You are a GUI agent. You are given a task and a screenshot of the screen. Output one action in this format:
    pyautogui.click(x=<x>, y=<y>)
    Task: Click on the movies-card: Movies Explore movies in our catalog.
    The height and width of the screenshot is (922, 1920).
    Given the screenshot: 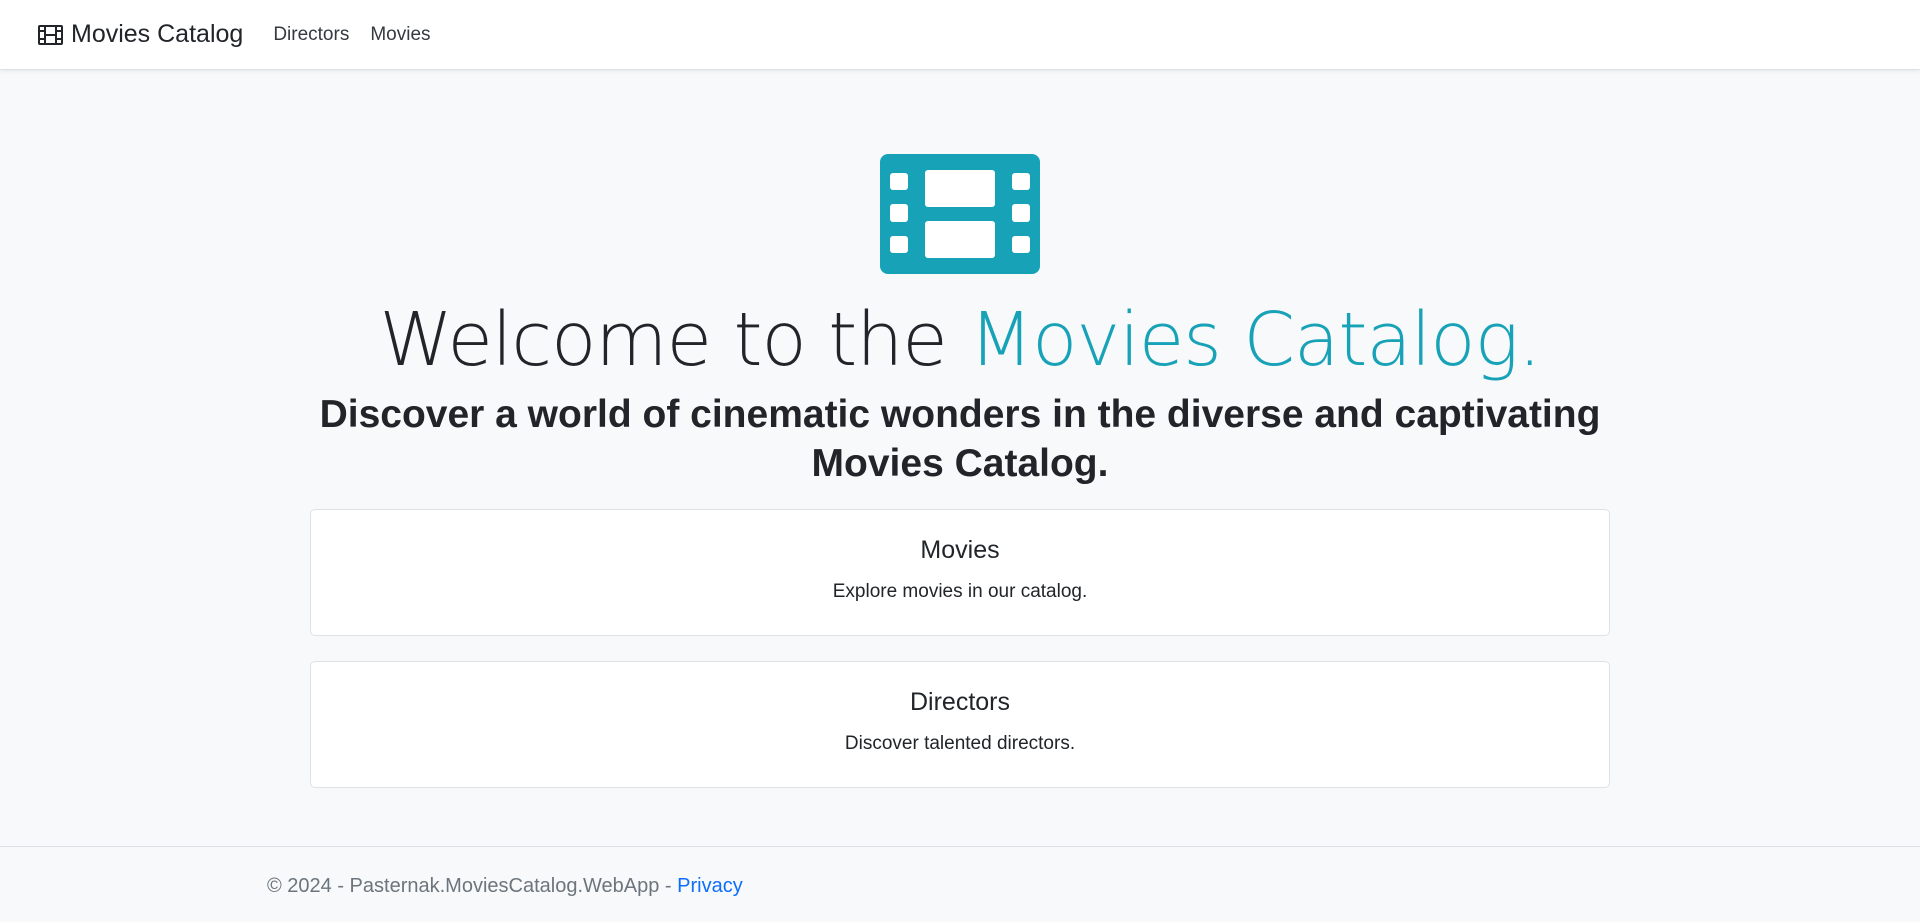 What is the action you would take?
    pyautogui.click(x=960, y=572)
    